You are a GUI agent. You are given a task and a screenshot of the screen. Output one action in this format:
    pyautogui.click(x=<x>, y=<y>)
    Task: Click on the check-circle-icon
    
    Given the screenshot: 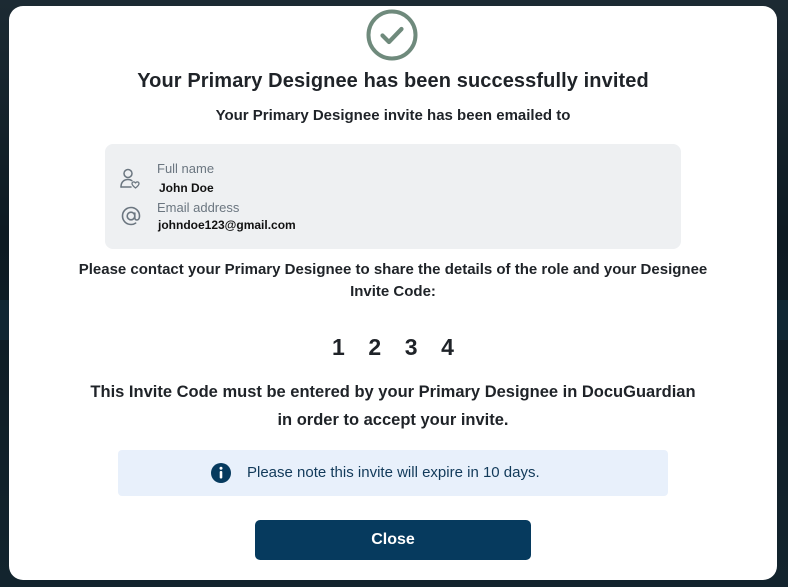 What is the action you would take?
    pyautogui.click(x=392, y=35)
    